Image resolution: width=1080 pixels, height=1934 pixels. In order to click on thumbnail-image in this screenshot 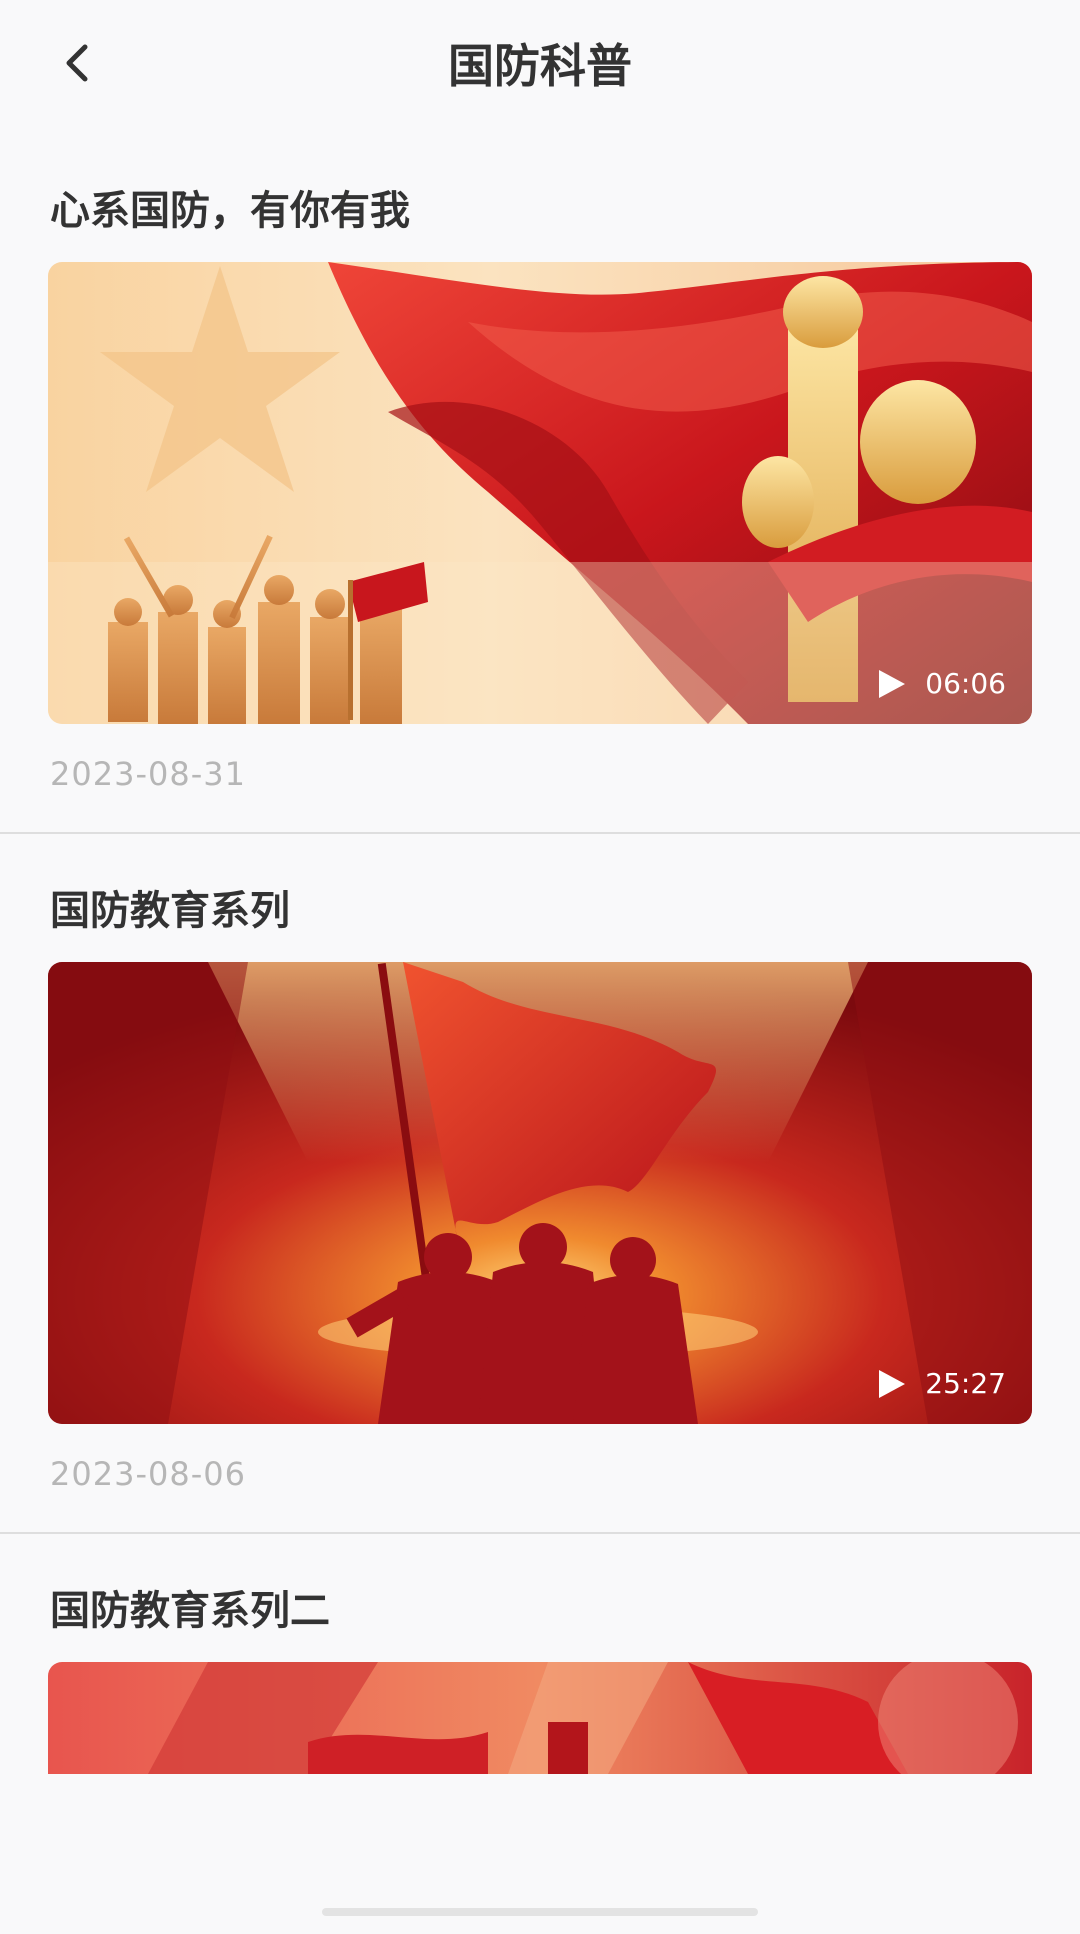, I will do `click(540, 1718)`.